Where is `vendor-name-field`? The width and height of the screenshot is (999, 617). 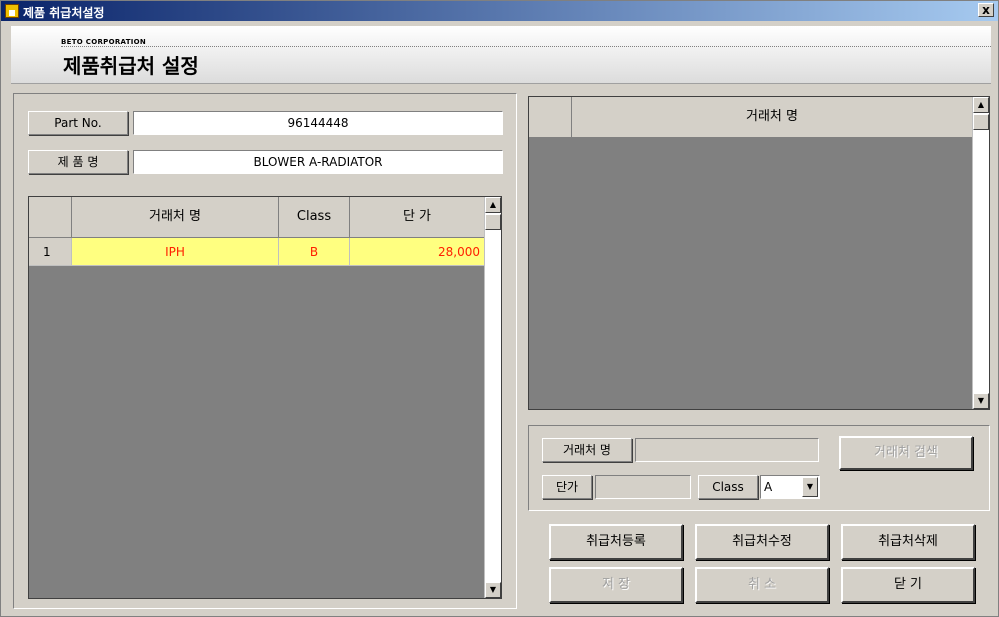
vendor-name-field is located at coordinates (727, 450).